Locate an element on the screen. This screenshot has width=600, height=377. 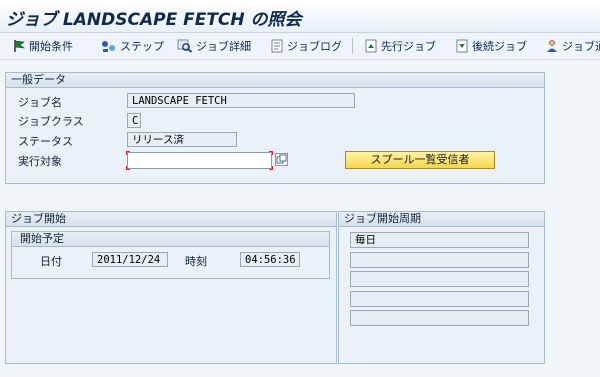
successor-job-label: 後続ジョブ is located at coordinates (499, 46).